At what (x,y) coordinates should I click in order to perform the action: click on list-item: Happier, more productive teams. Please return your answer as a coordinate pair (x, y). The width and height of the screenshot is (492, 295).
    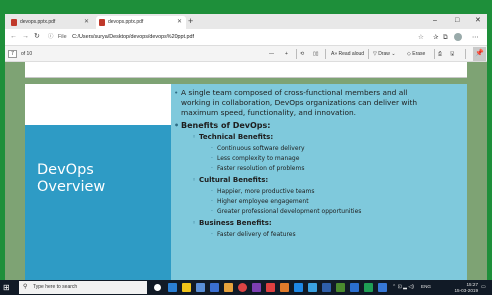
    Looking at the image, I should click on (263, 191).